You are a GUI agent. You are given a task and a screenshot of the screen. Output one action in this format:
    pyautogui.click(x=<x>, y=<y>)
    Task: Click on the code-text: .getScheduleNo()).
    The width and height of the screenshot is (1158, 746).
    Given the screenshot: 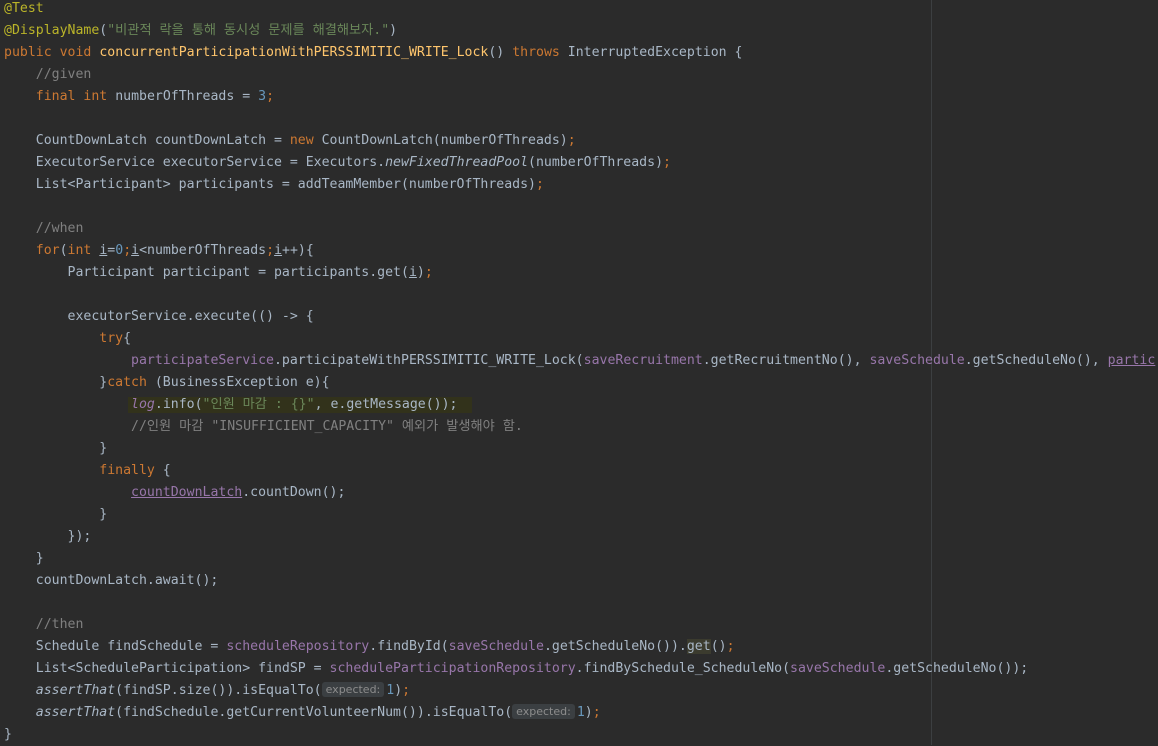 What is the action you would take?
    pyautogui.click(x=615, y=646)
    